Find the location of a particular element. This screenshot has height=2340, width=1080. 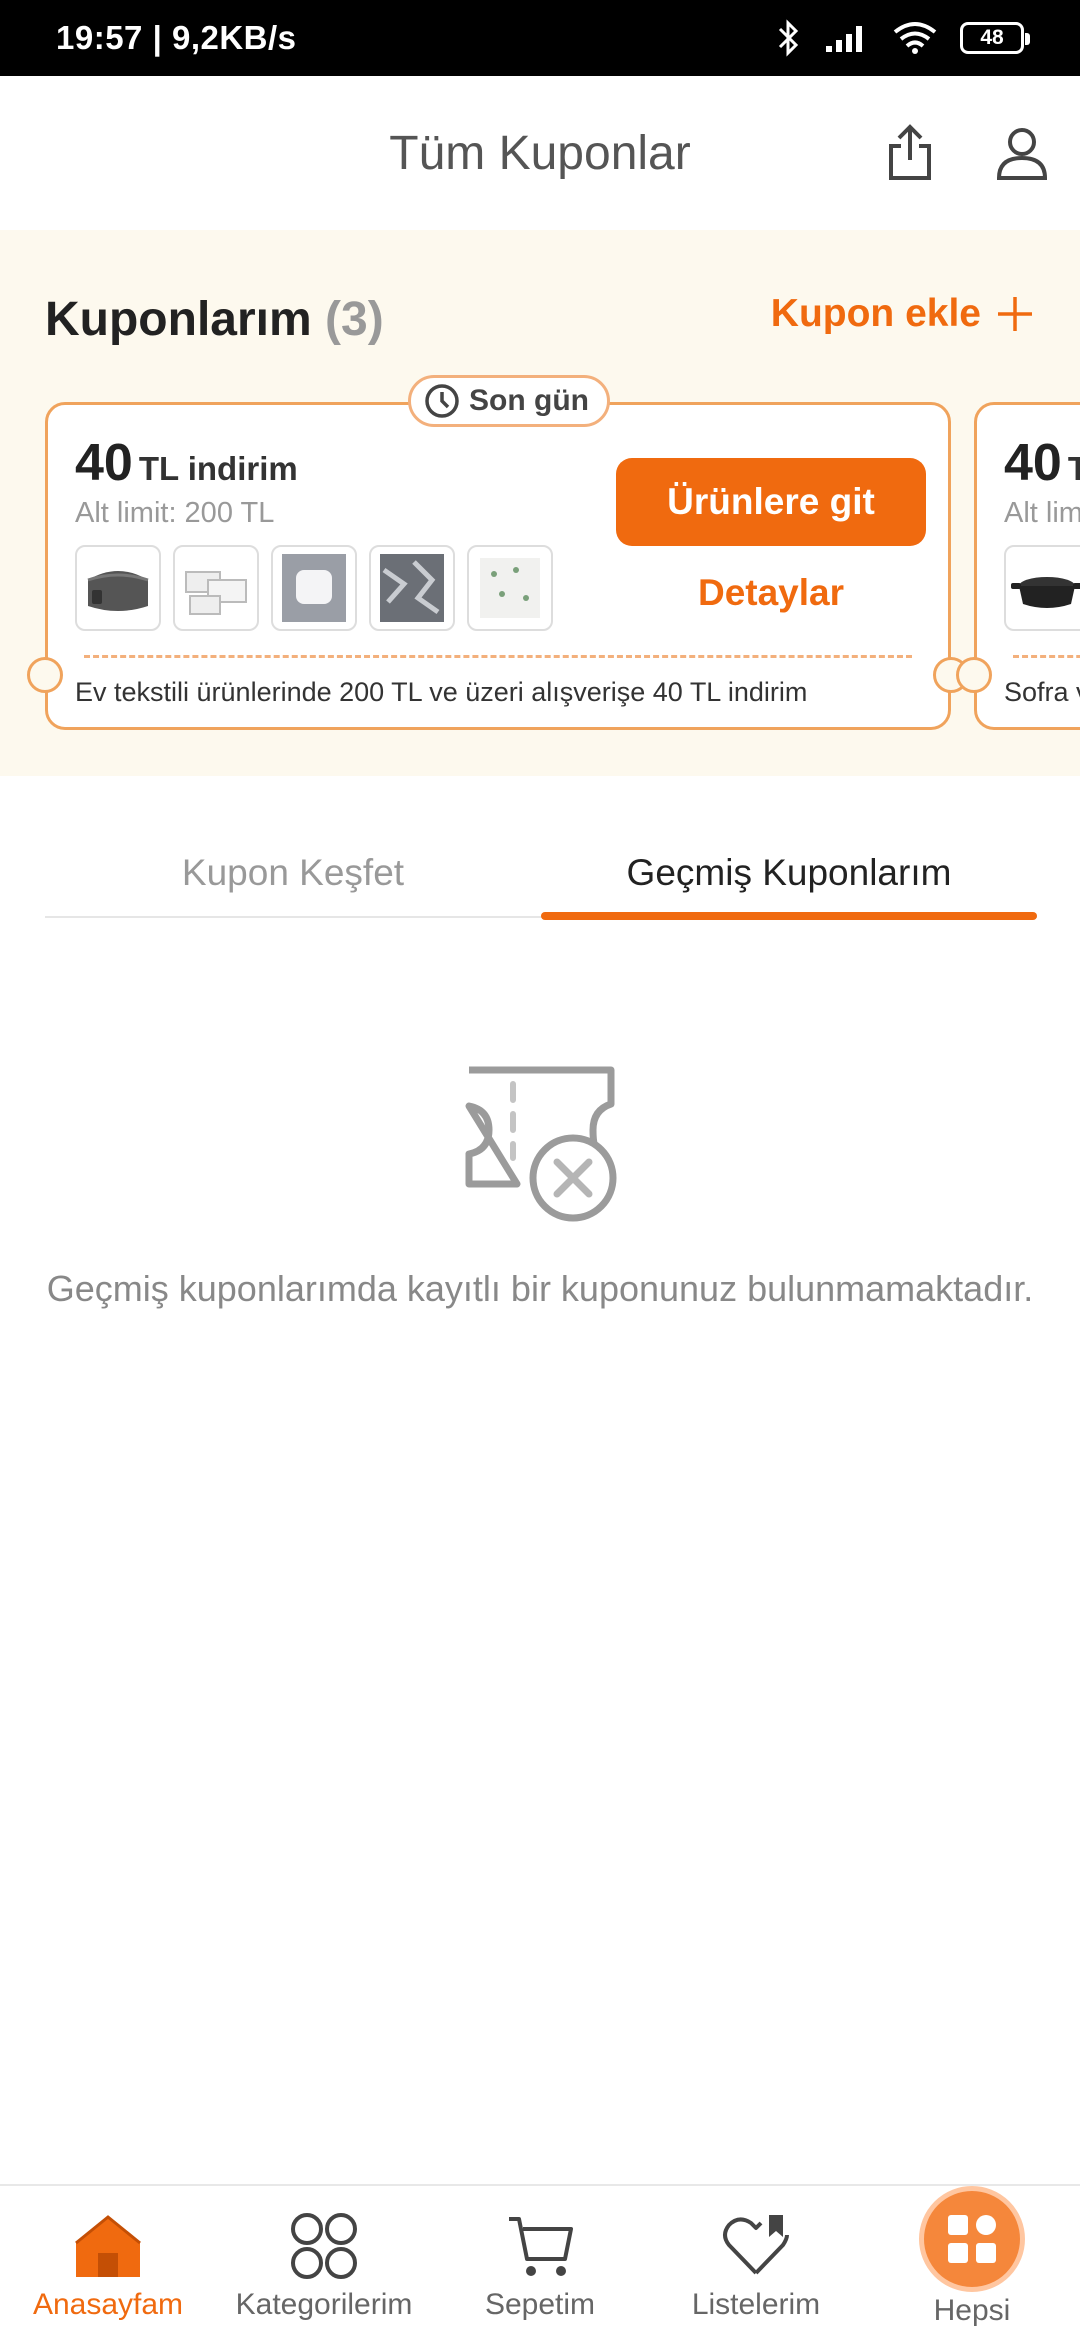

status-icons: 48 is located at coordinates (903, 38).